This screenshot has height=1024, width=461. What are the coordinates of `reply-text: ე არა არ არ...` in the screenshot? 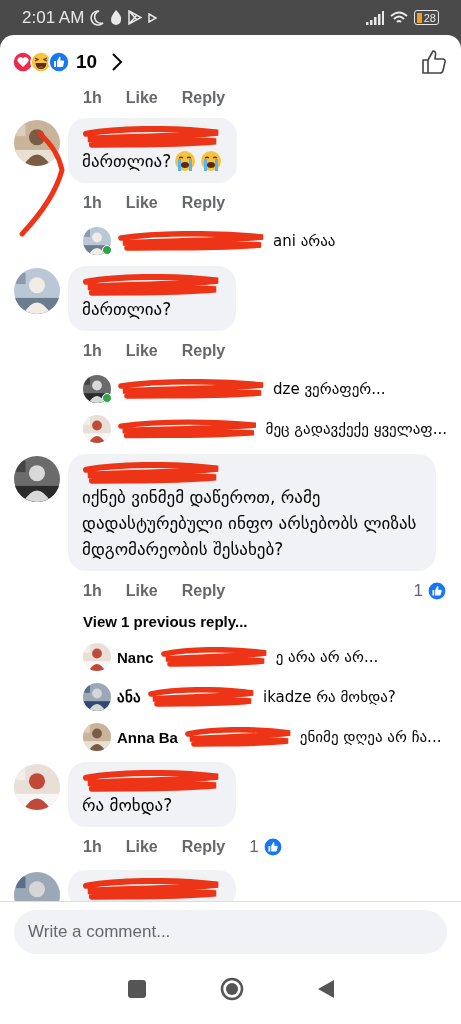 It's located at (327, 657).